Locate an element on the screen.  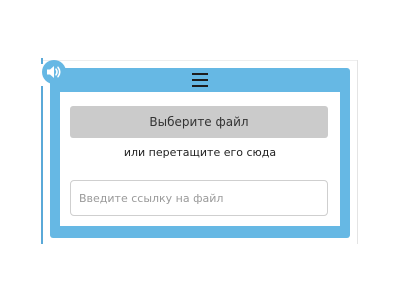
outer-border-left-top is located at coordinates (42, 61).